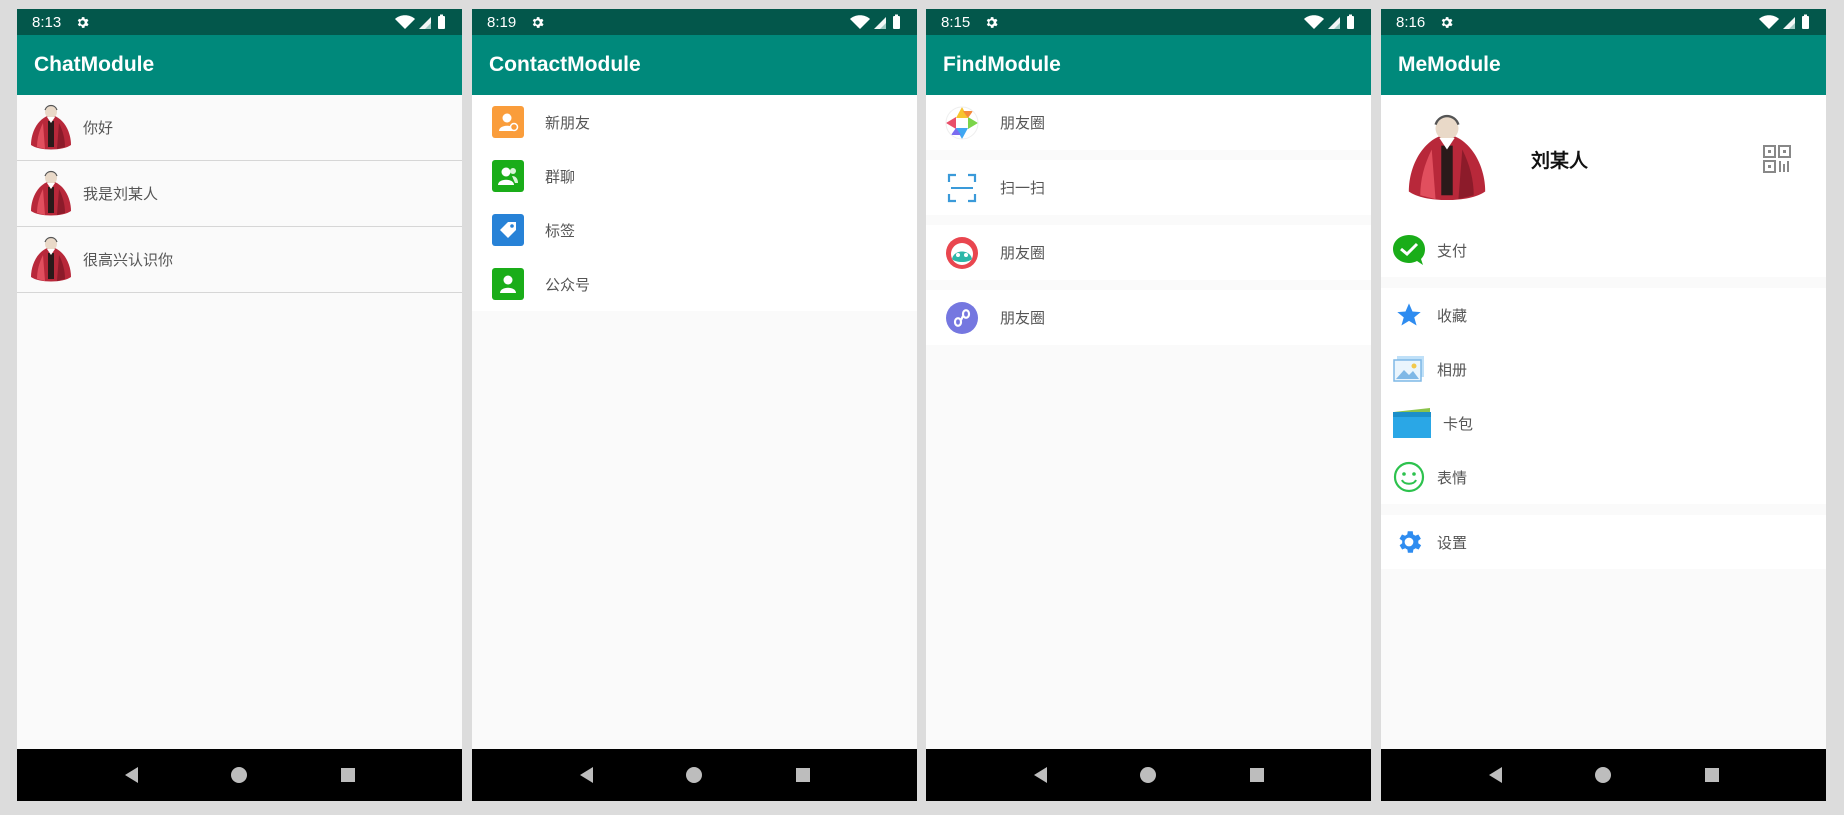 This screenshot has height=815, width=1844. What do you see at coordinates (1409, 542) in the screenshot?
I see `settings-icon` at bounding box center [1409, 542].